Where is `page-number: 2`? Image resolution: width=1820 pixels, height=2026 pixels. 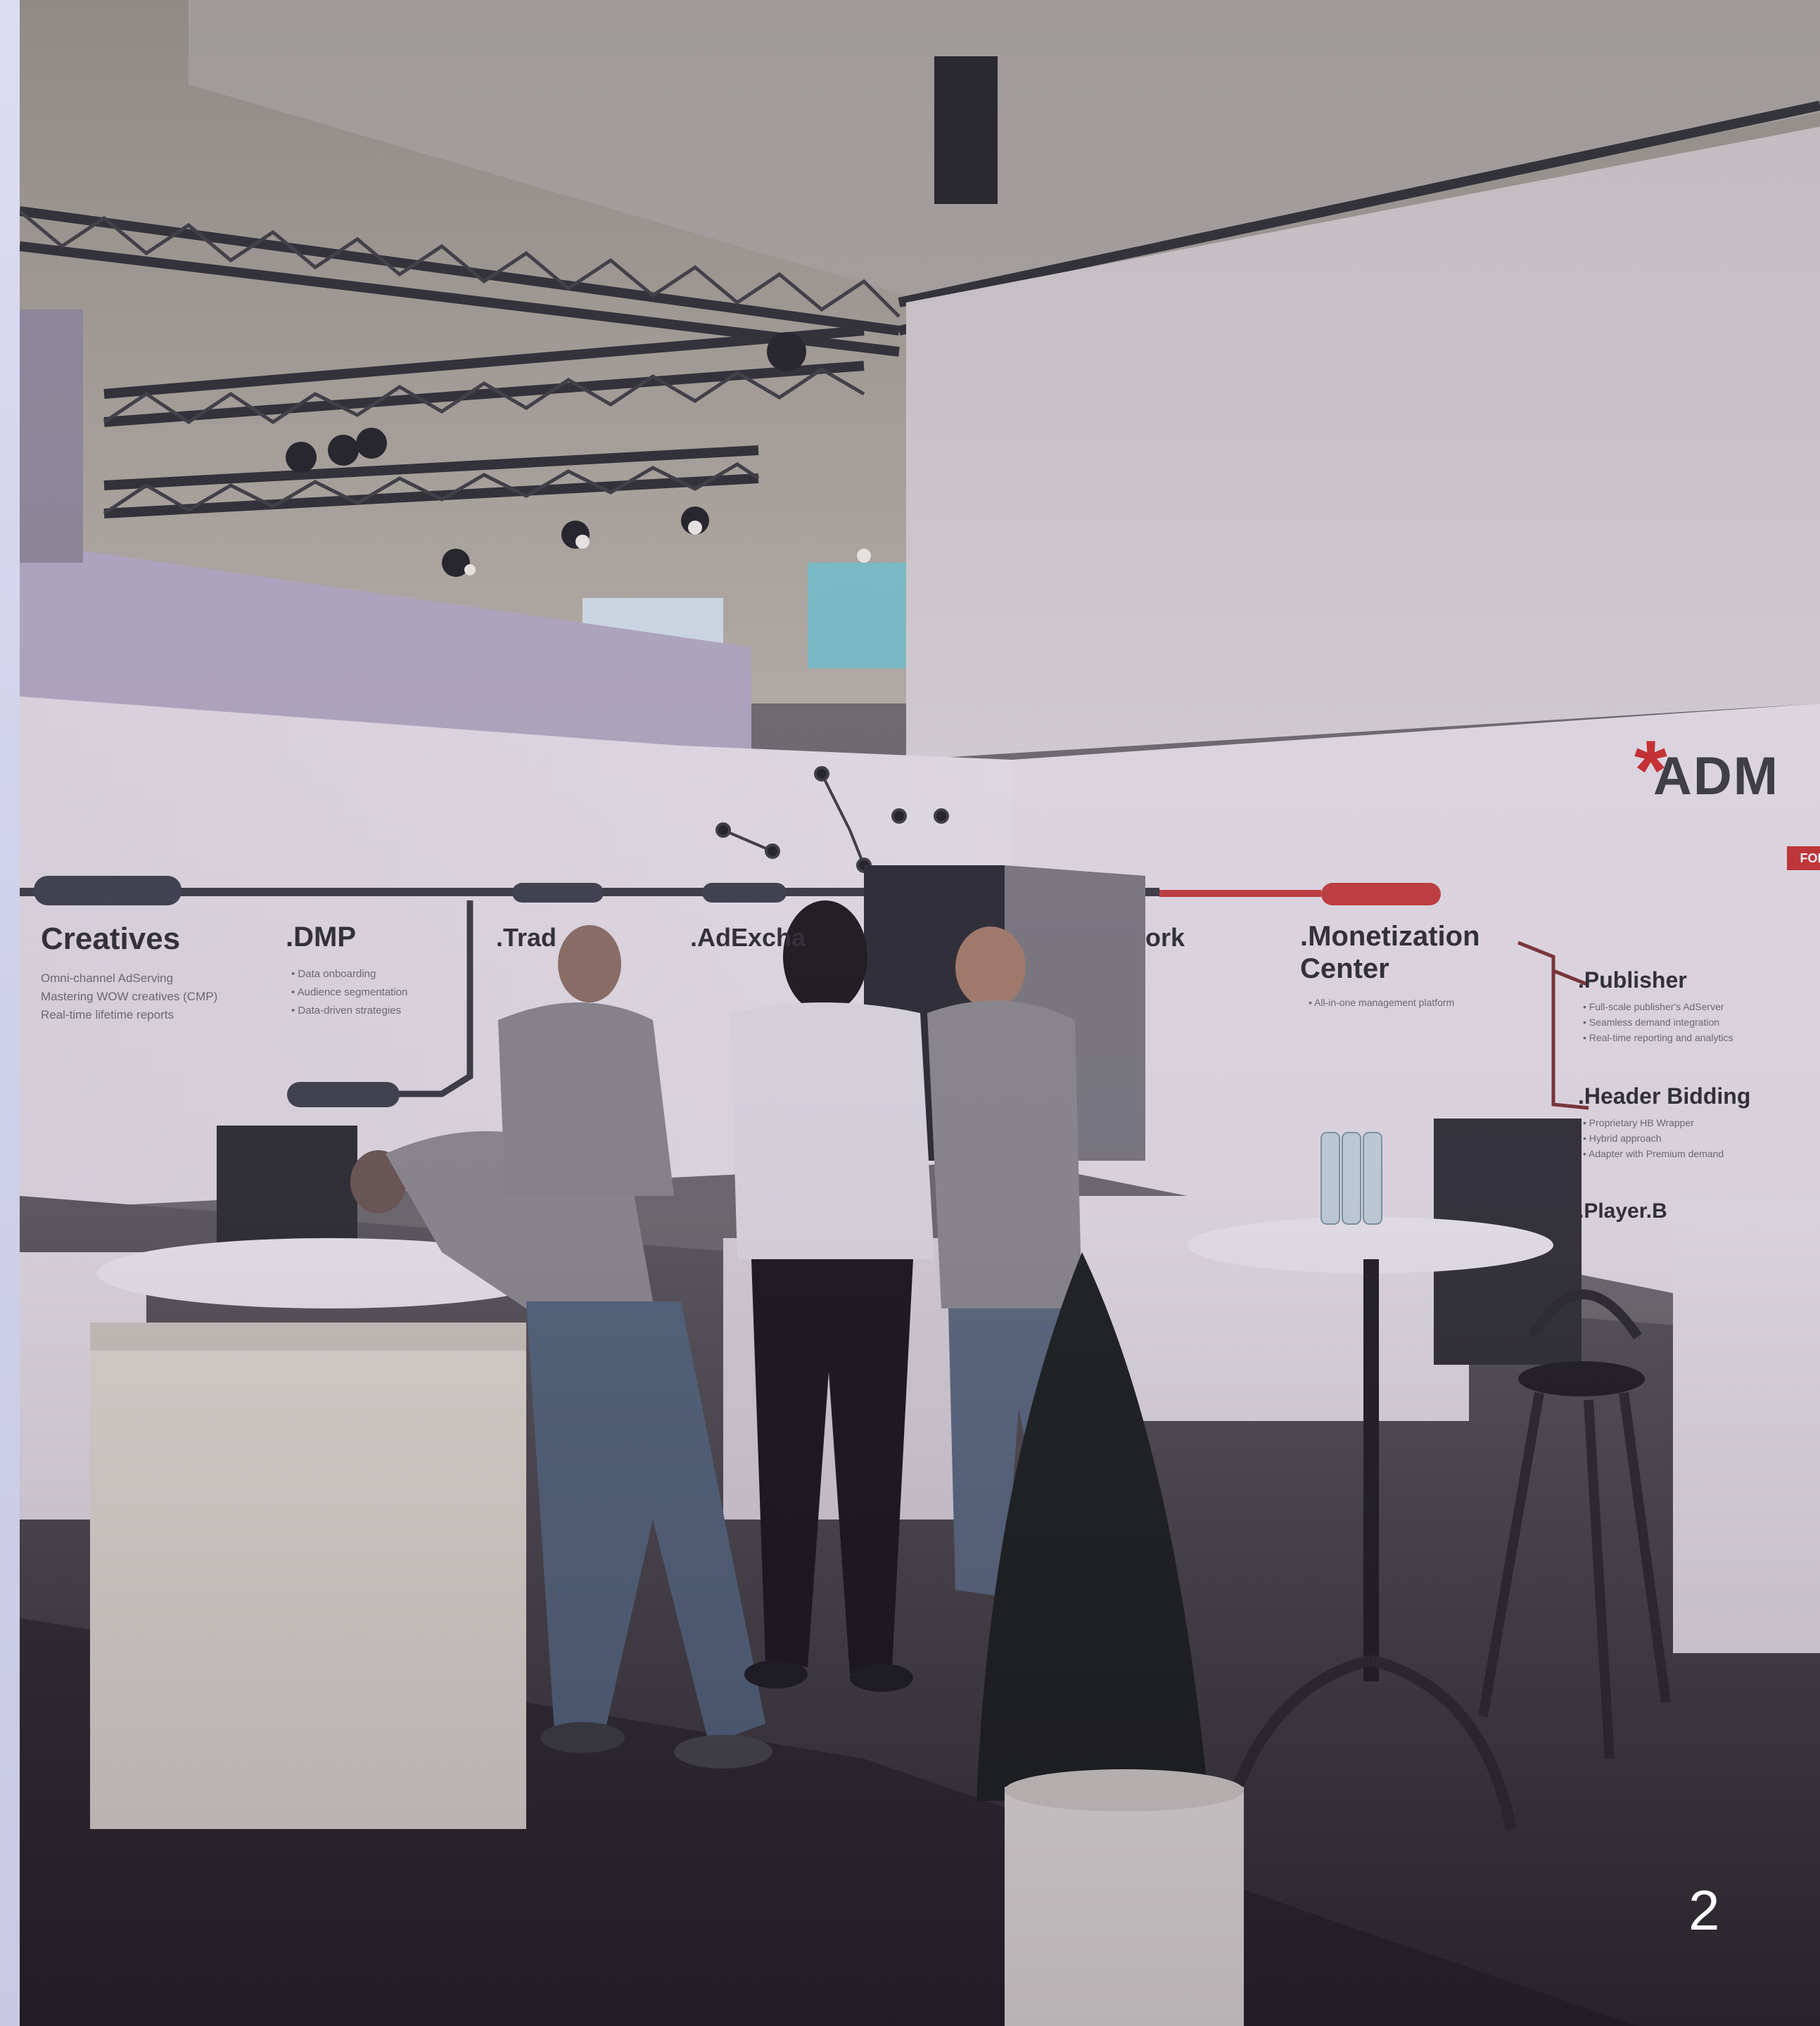
page-number: 2 is located at coordinates (1704, 1911).